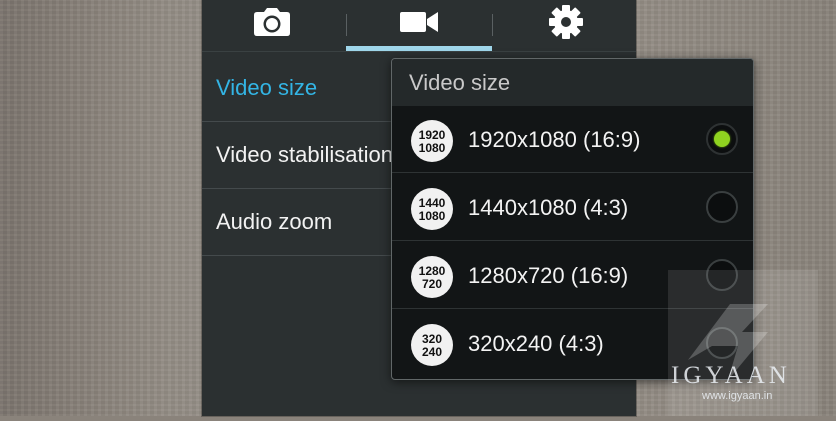 The width and height of the screenshot is (836, 421). I want to click on tab-video, so click(419, 24).